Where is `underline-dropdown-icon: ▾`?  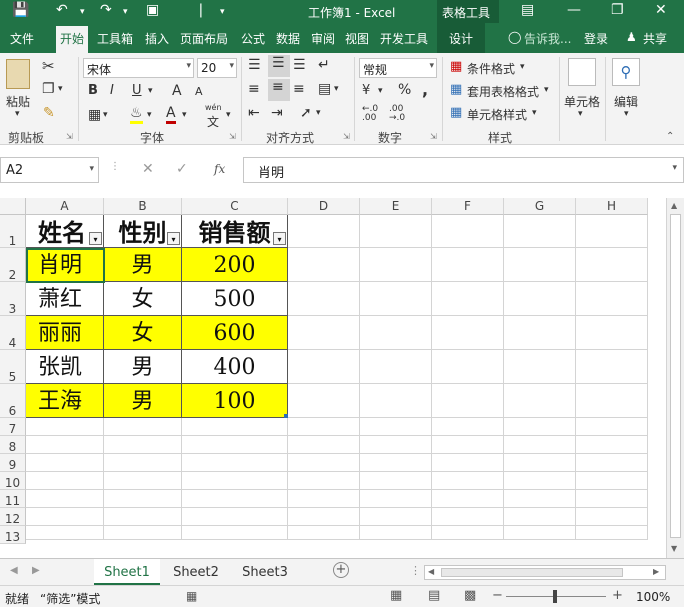 underline-dropdown-icon: ▾ is located at coordinates (150, 91).